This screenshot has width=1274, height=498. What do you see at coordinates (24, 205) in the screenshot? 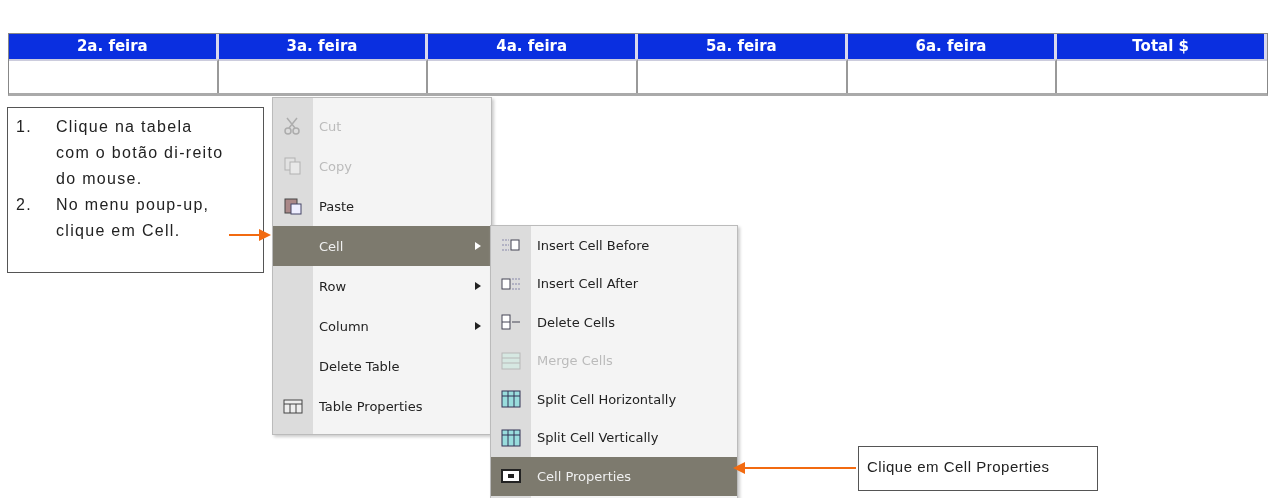
I see `step-number: 2.` at bounding box center [24, 205].